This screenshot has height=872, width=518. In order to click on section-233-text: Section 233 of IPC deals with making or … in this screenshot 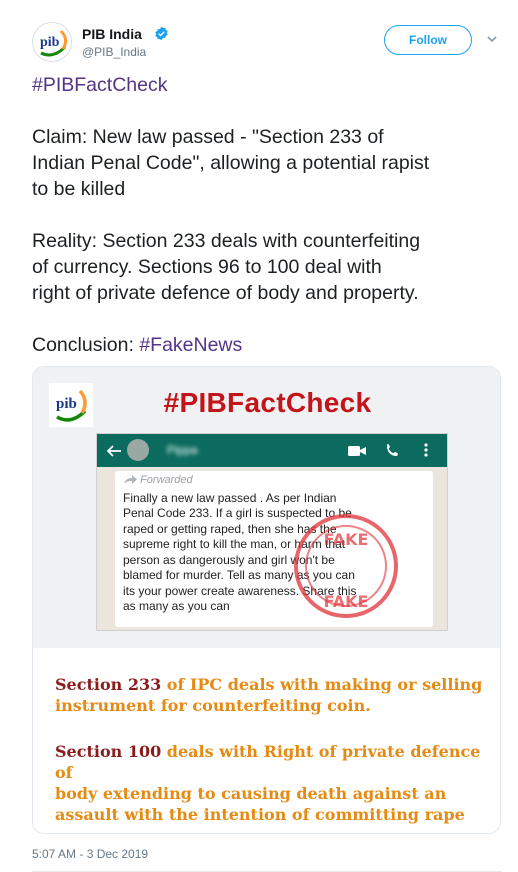, I will do `click(269, 695)`.